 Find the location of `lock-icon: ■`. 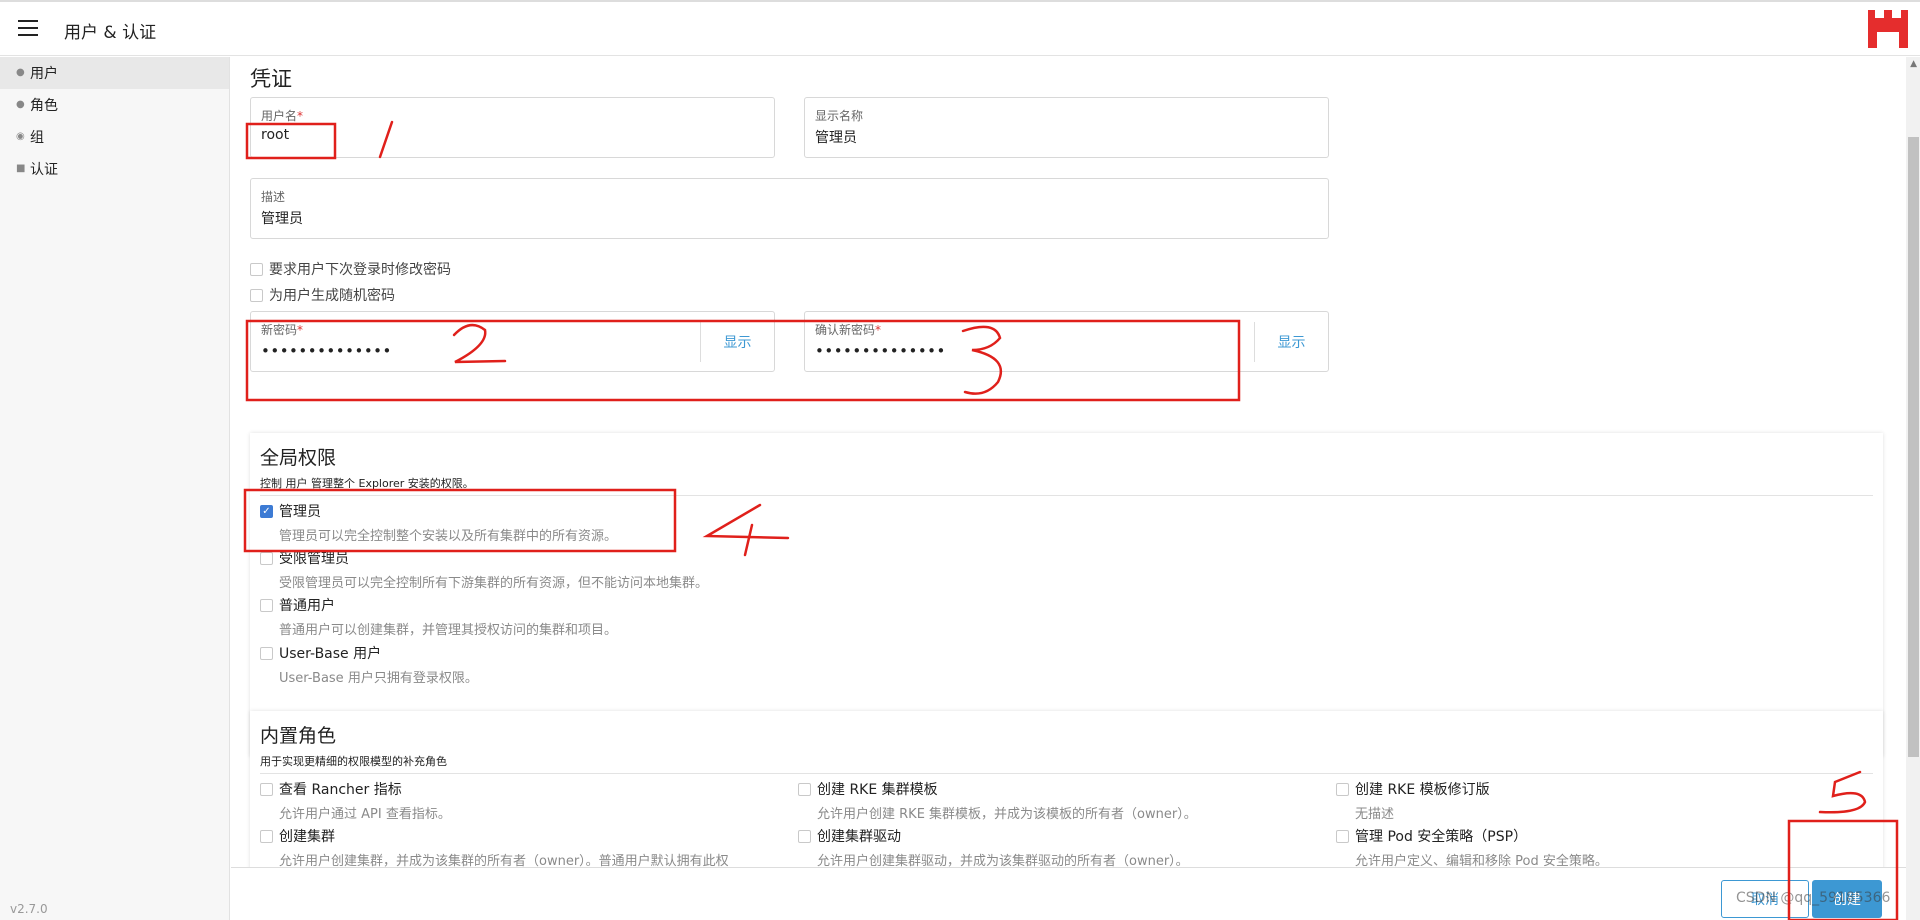

lock-icon: ■ is located at coordinates (21, 168).